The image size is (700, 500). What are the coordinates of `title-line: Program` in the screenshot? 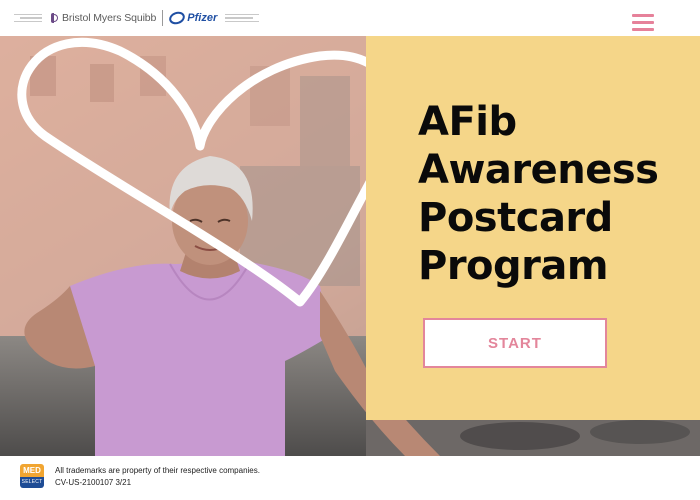 It's located at (513, 266).